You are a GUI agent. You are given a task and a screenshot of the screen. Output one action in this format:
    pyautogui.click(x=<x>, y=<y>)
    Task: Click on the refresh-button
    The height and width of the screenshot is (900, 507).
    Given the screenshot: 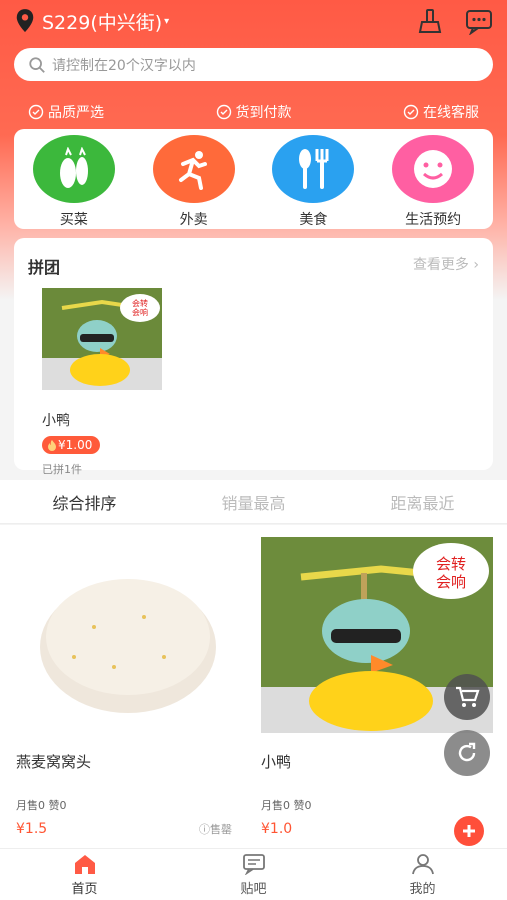 What is the action you would take?
    pyautogui.click(x=467, y=753)
    